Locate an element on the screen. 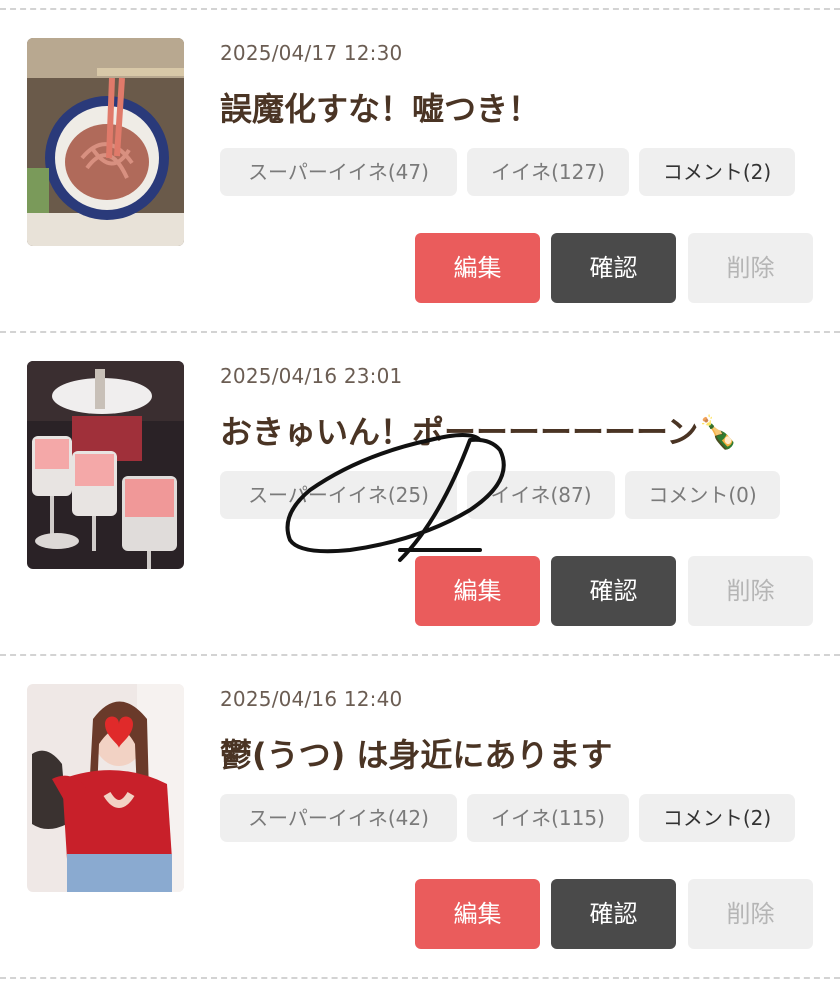  comment-count: コメント(0) is located at coordinates (702, 495).